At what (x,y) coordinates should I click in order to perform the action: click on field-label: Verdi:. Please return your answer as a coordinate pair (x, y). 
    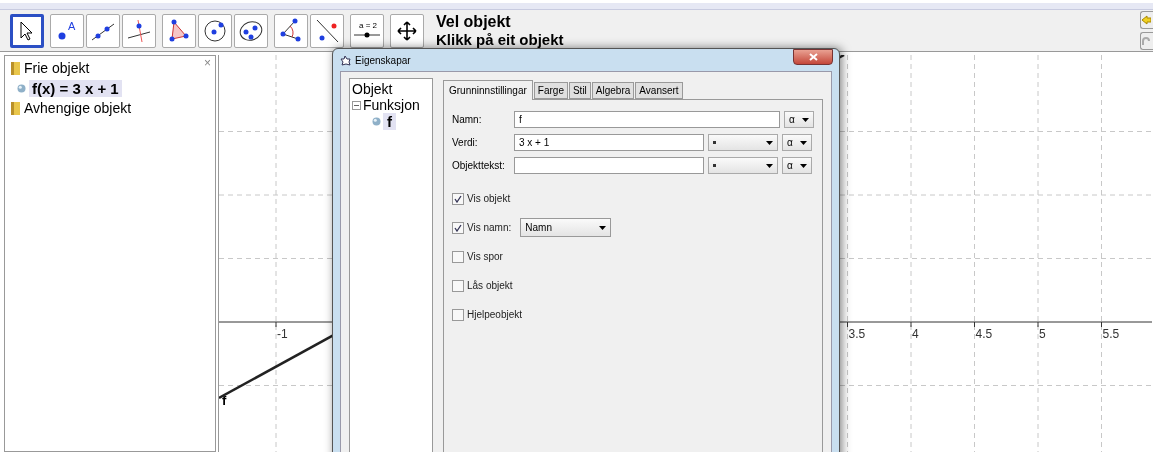
    Looking at the image, I should click on (465, 142).